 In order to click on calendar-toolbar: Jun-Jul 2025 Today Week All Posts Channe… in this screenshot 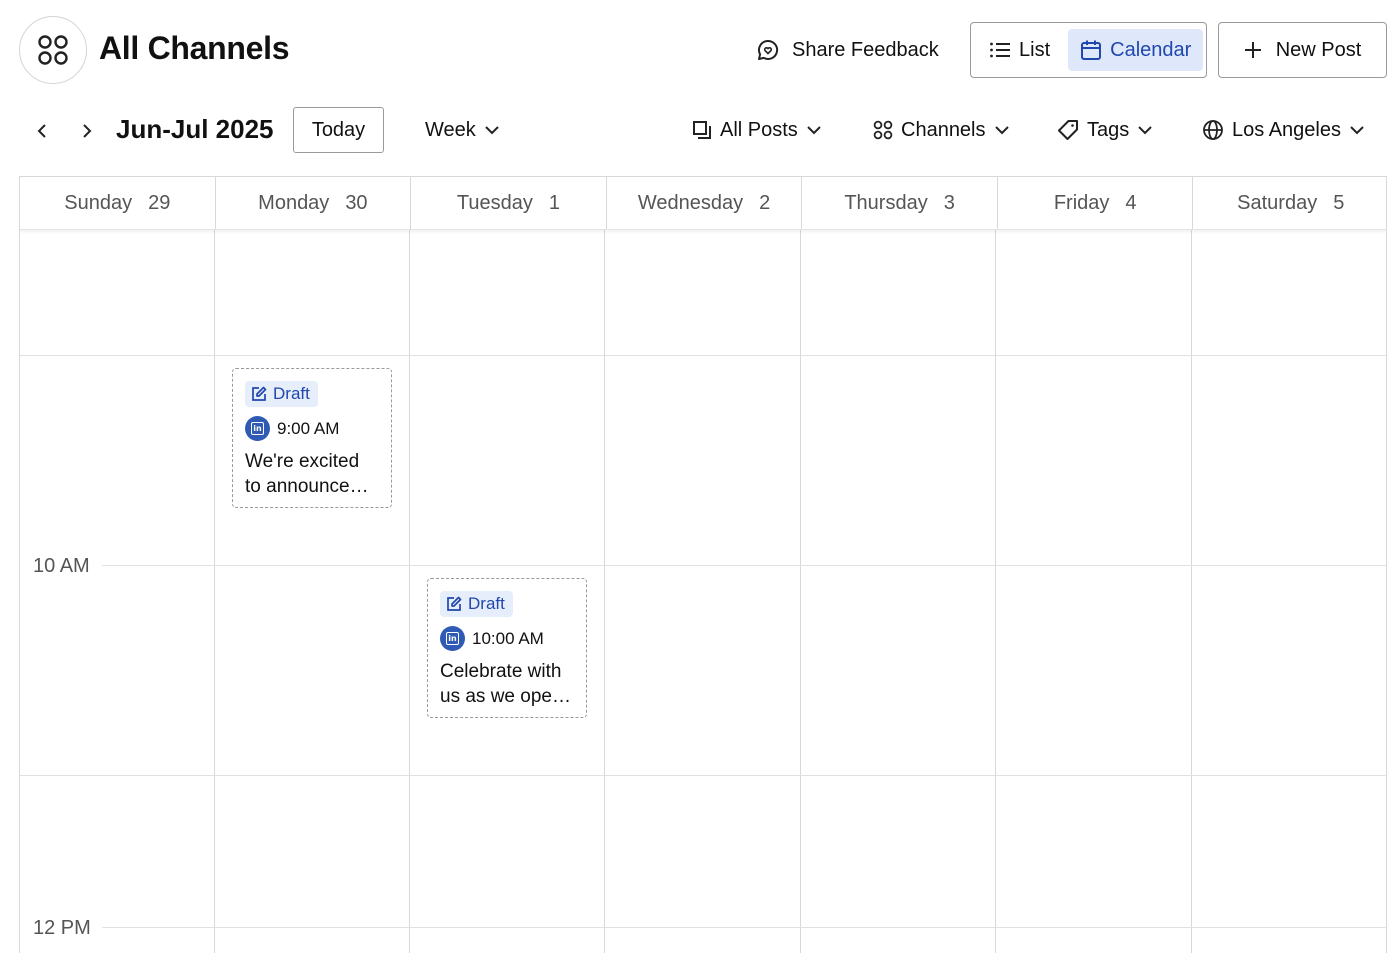, I will do `click(700, 131)`.